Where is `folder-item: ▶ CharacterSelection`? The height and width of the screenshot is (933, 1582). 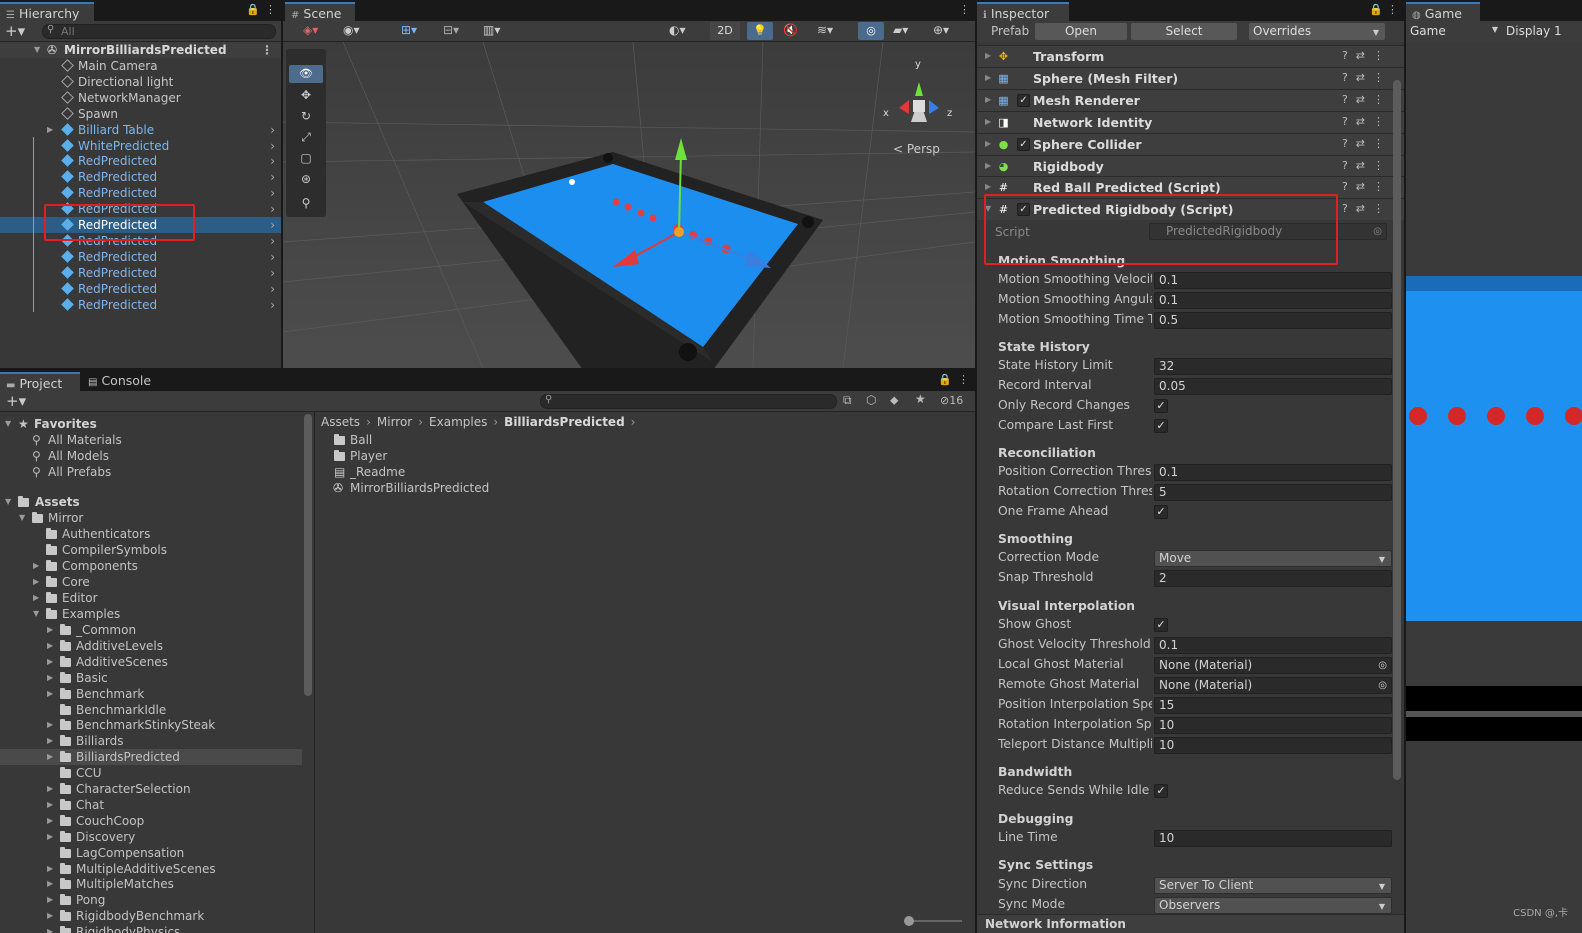
folder-item: ▶ CharacterSelection is located at coordinates (151, 789).